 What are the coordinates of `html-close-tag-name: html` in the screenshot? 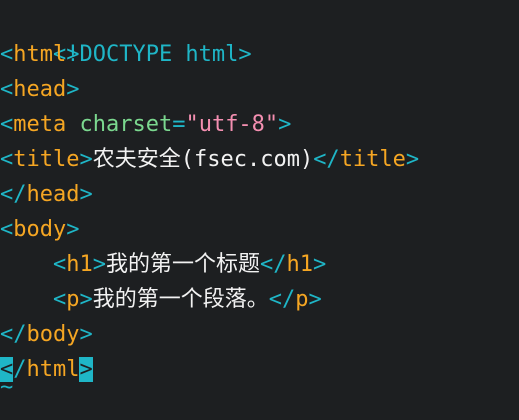 It's located at (53, 369).